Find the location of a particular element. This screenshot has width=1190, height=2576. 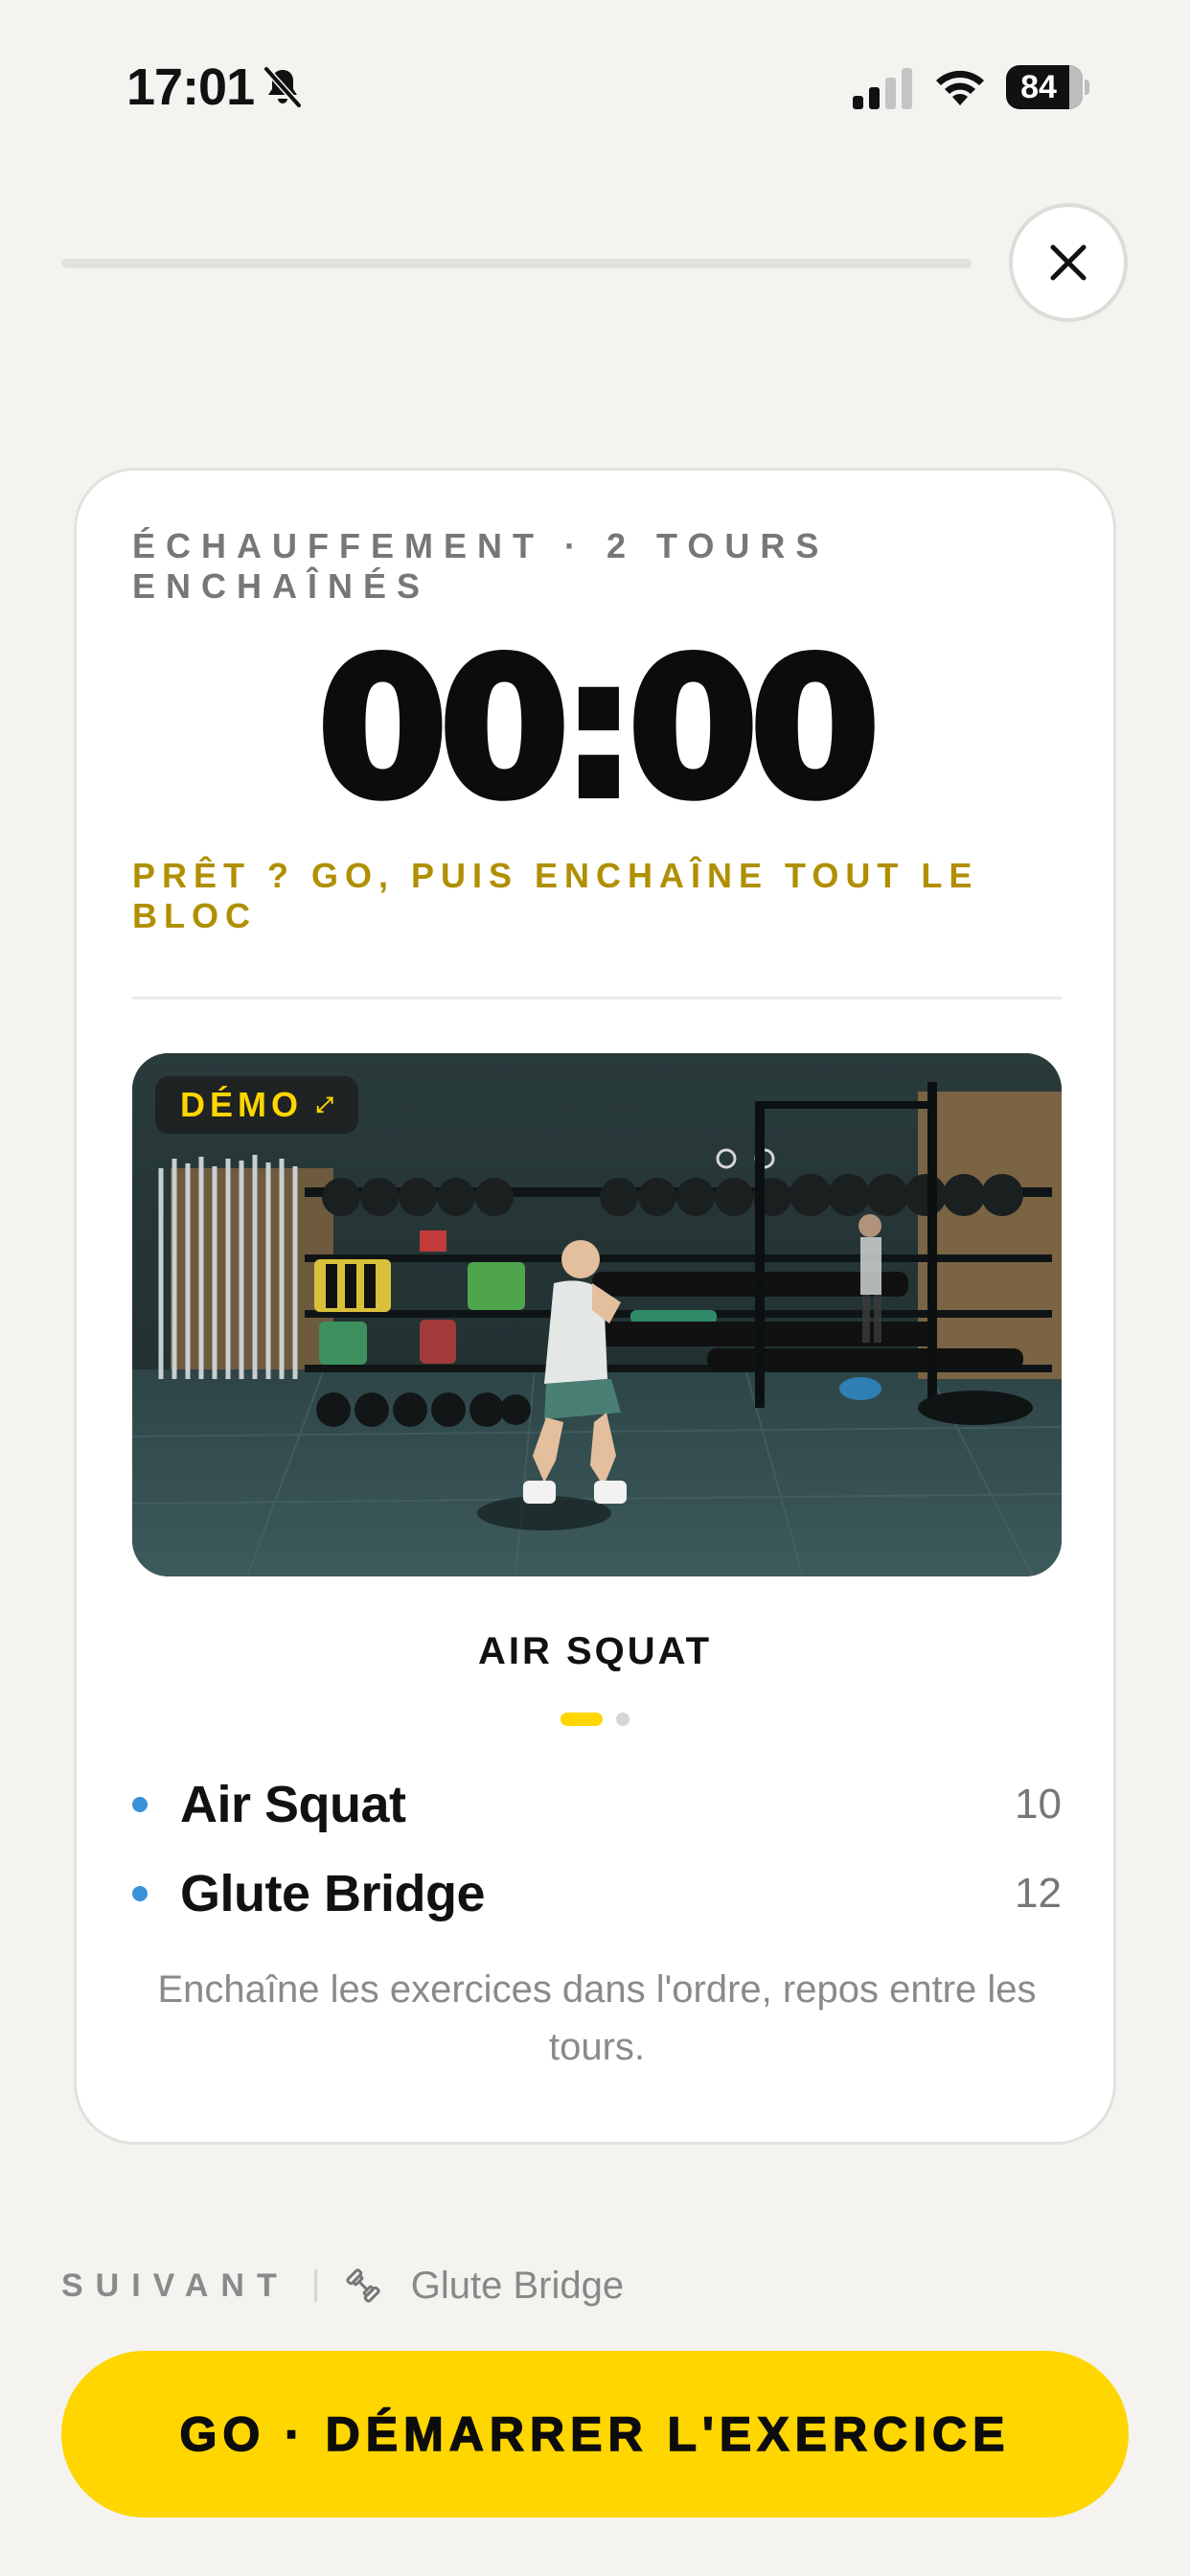

pager-dot-active is located at coordinates (582, 1719).